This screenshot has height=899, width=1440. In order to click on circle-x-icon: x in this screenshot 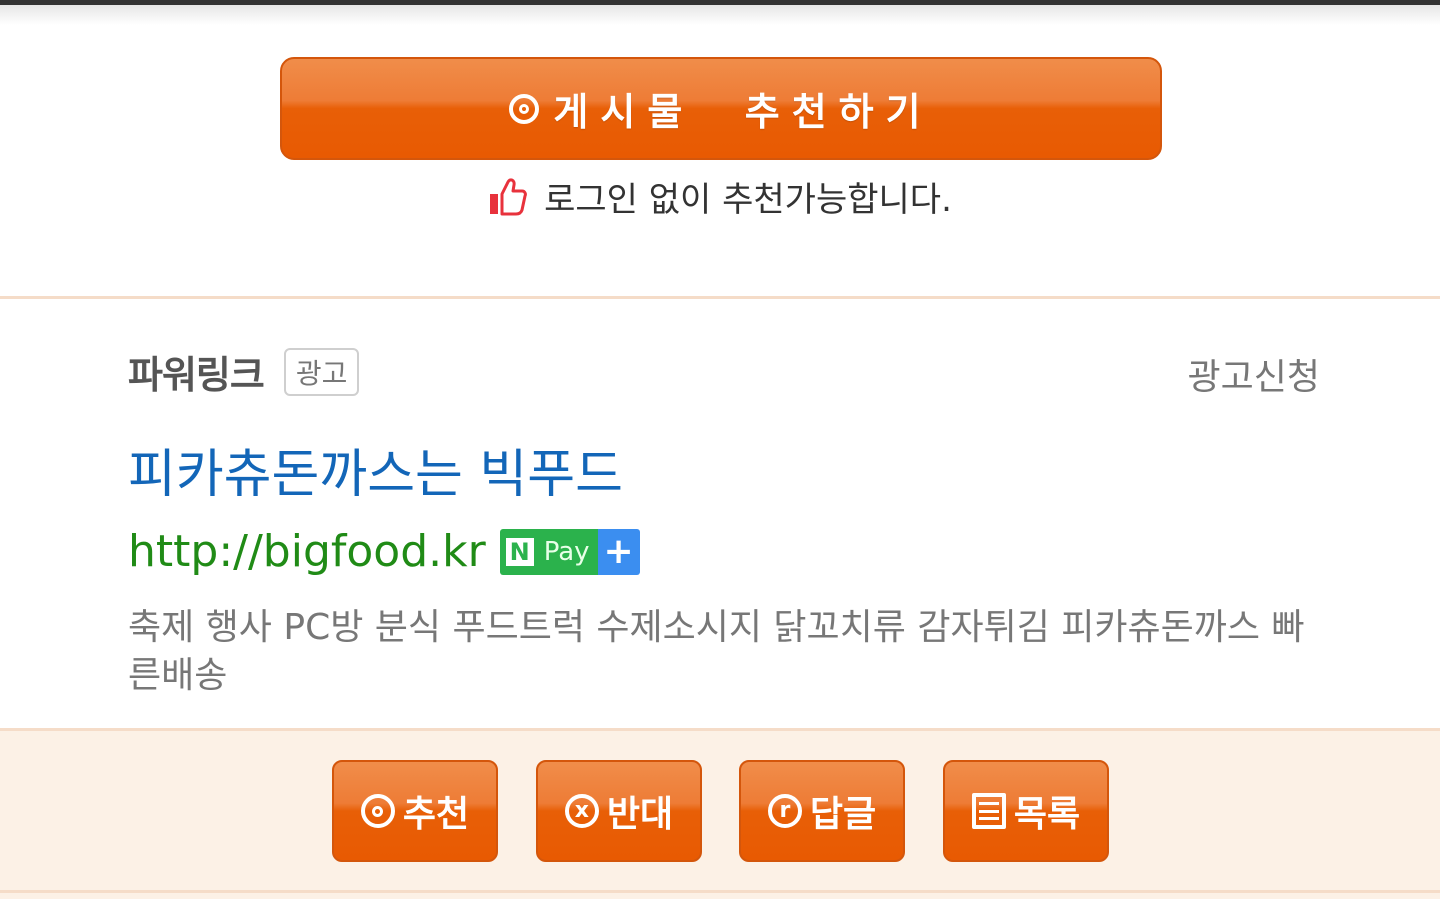, I will do `click(581, 811)`.